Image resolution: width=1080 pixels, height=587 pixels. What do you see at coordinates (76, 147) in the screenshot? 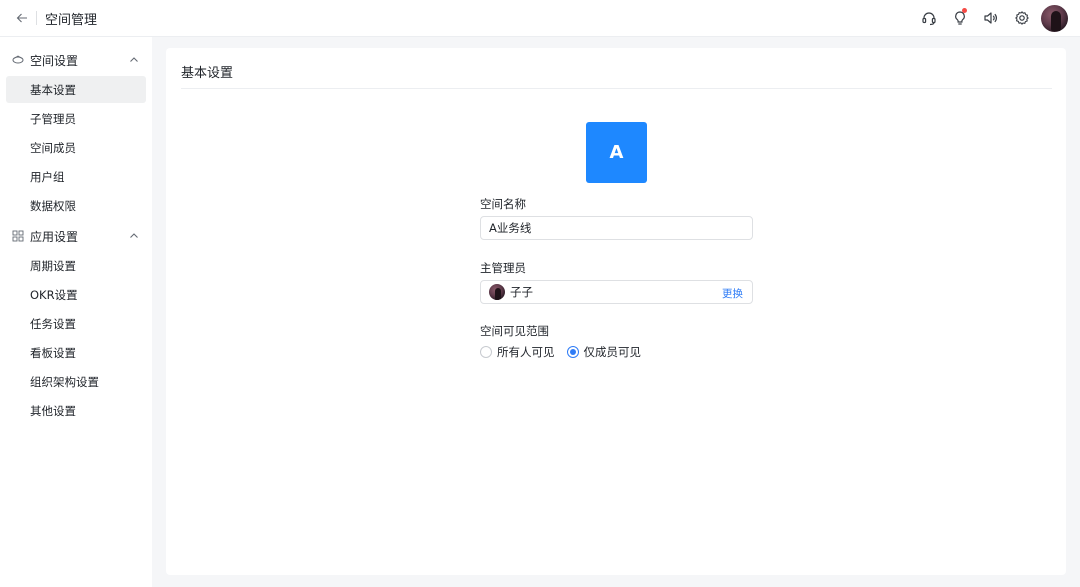
I see `sidebar-item-space-members: 空间成员` at bounding box center [76, 147].